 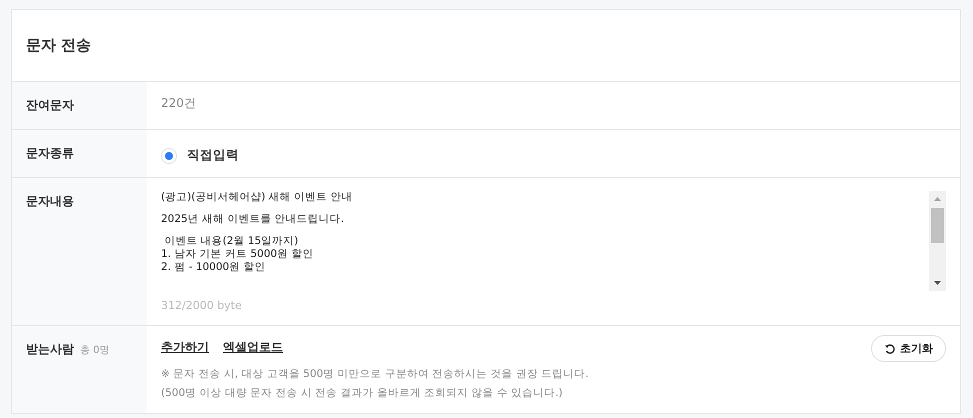 I want to click on row-label: 받는사람, so click(x=50, y=349).